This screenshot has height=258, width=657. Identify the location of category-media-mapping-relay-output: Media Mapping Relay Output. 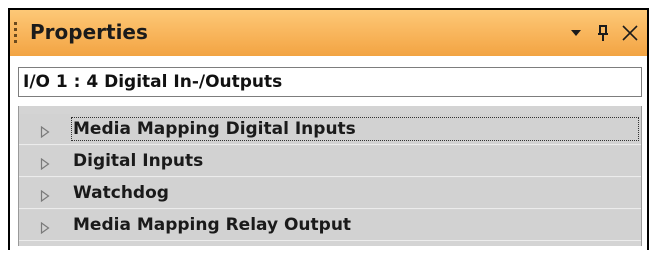
(330, 225).